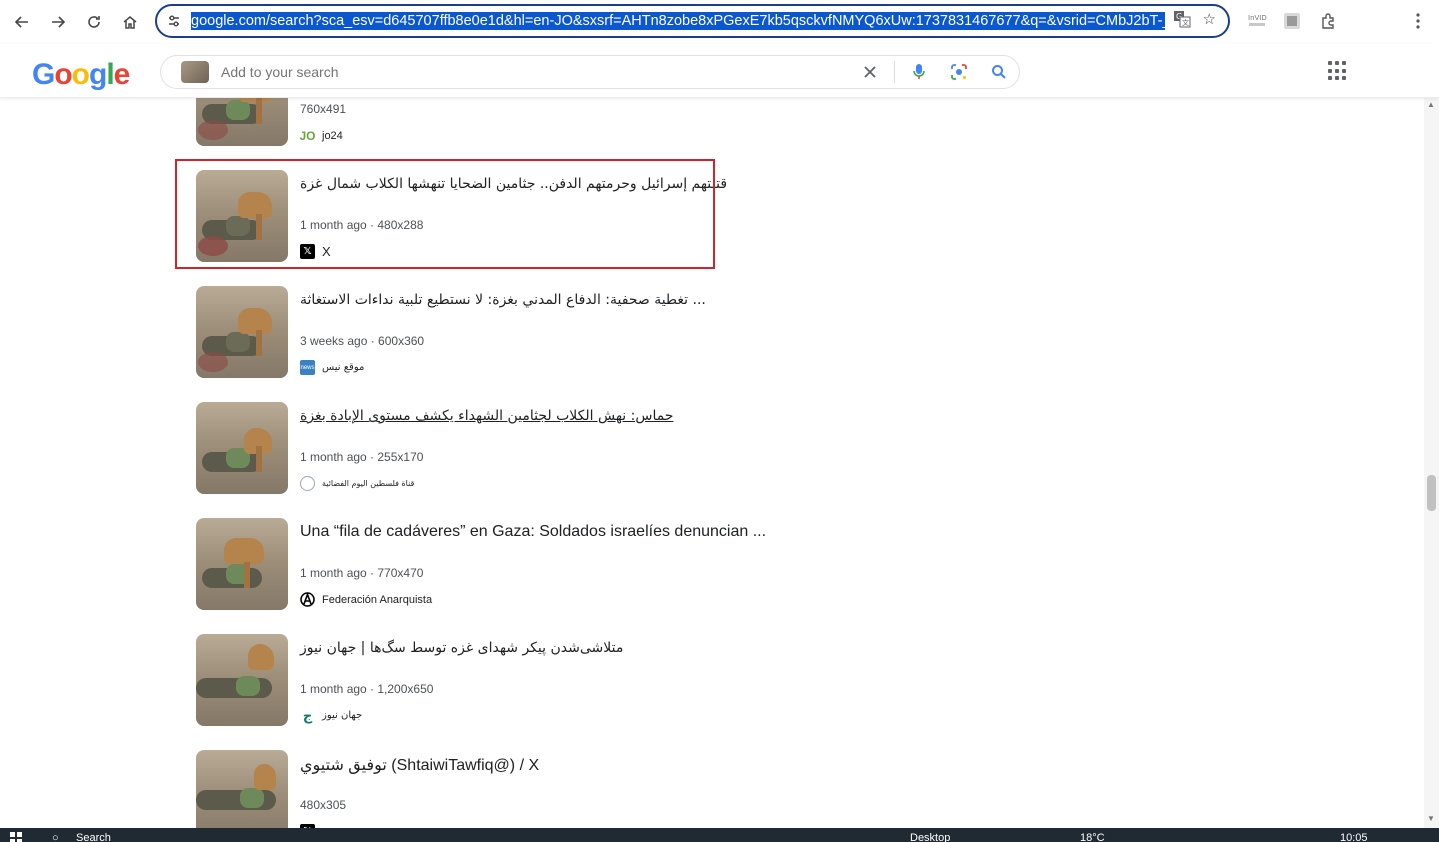 This screenshot has height=842, width=1439. Describe the element at coordinates (55, 837) in the screenshot. I see `taskbar-search-icon: ○` at that location.